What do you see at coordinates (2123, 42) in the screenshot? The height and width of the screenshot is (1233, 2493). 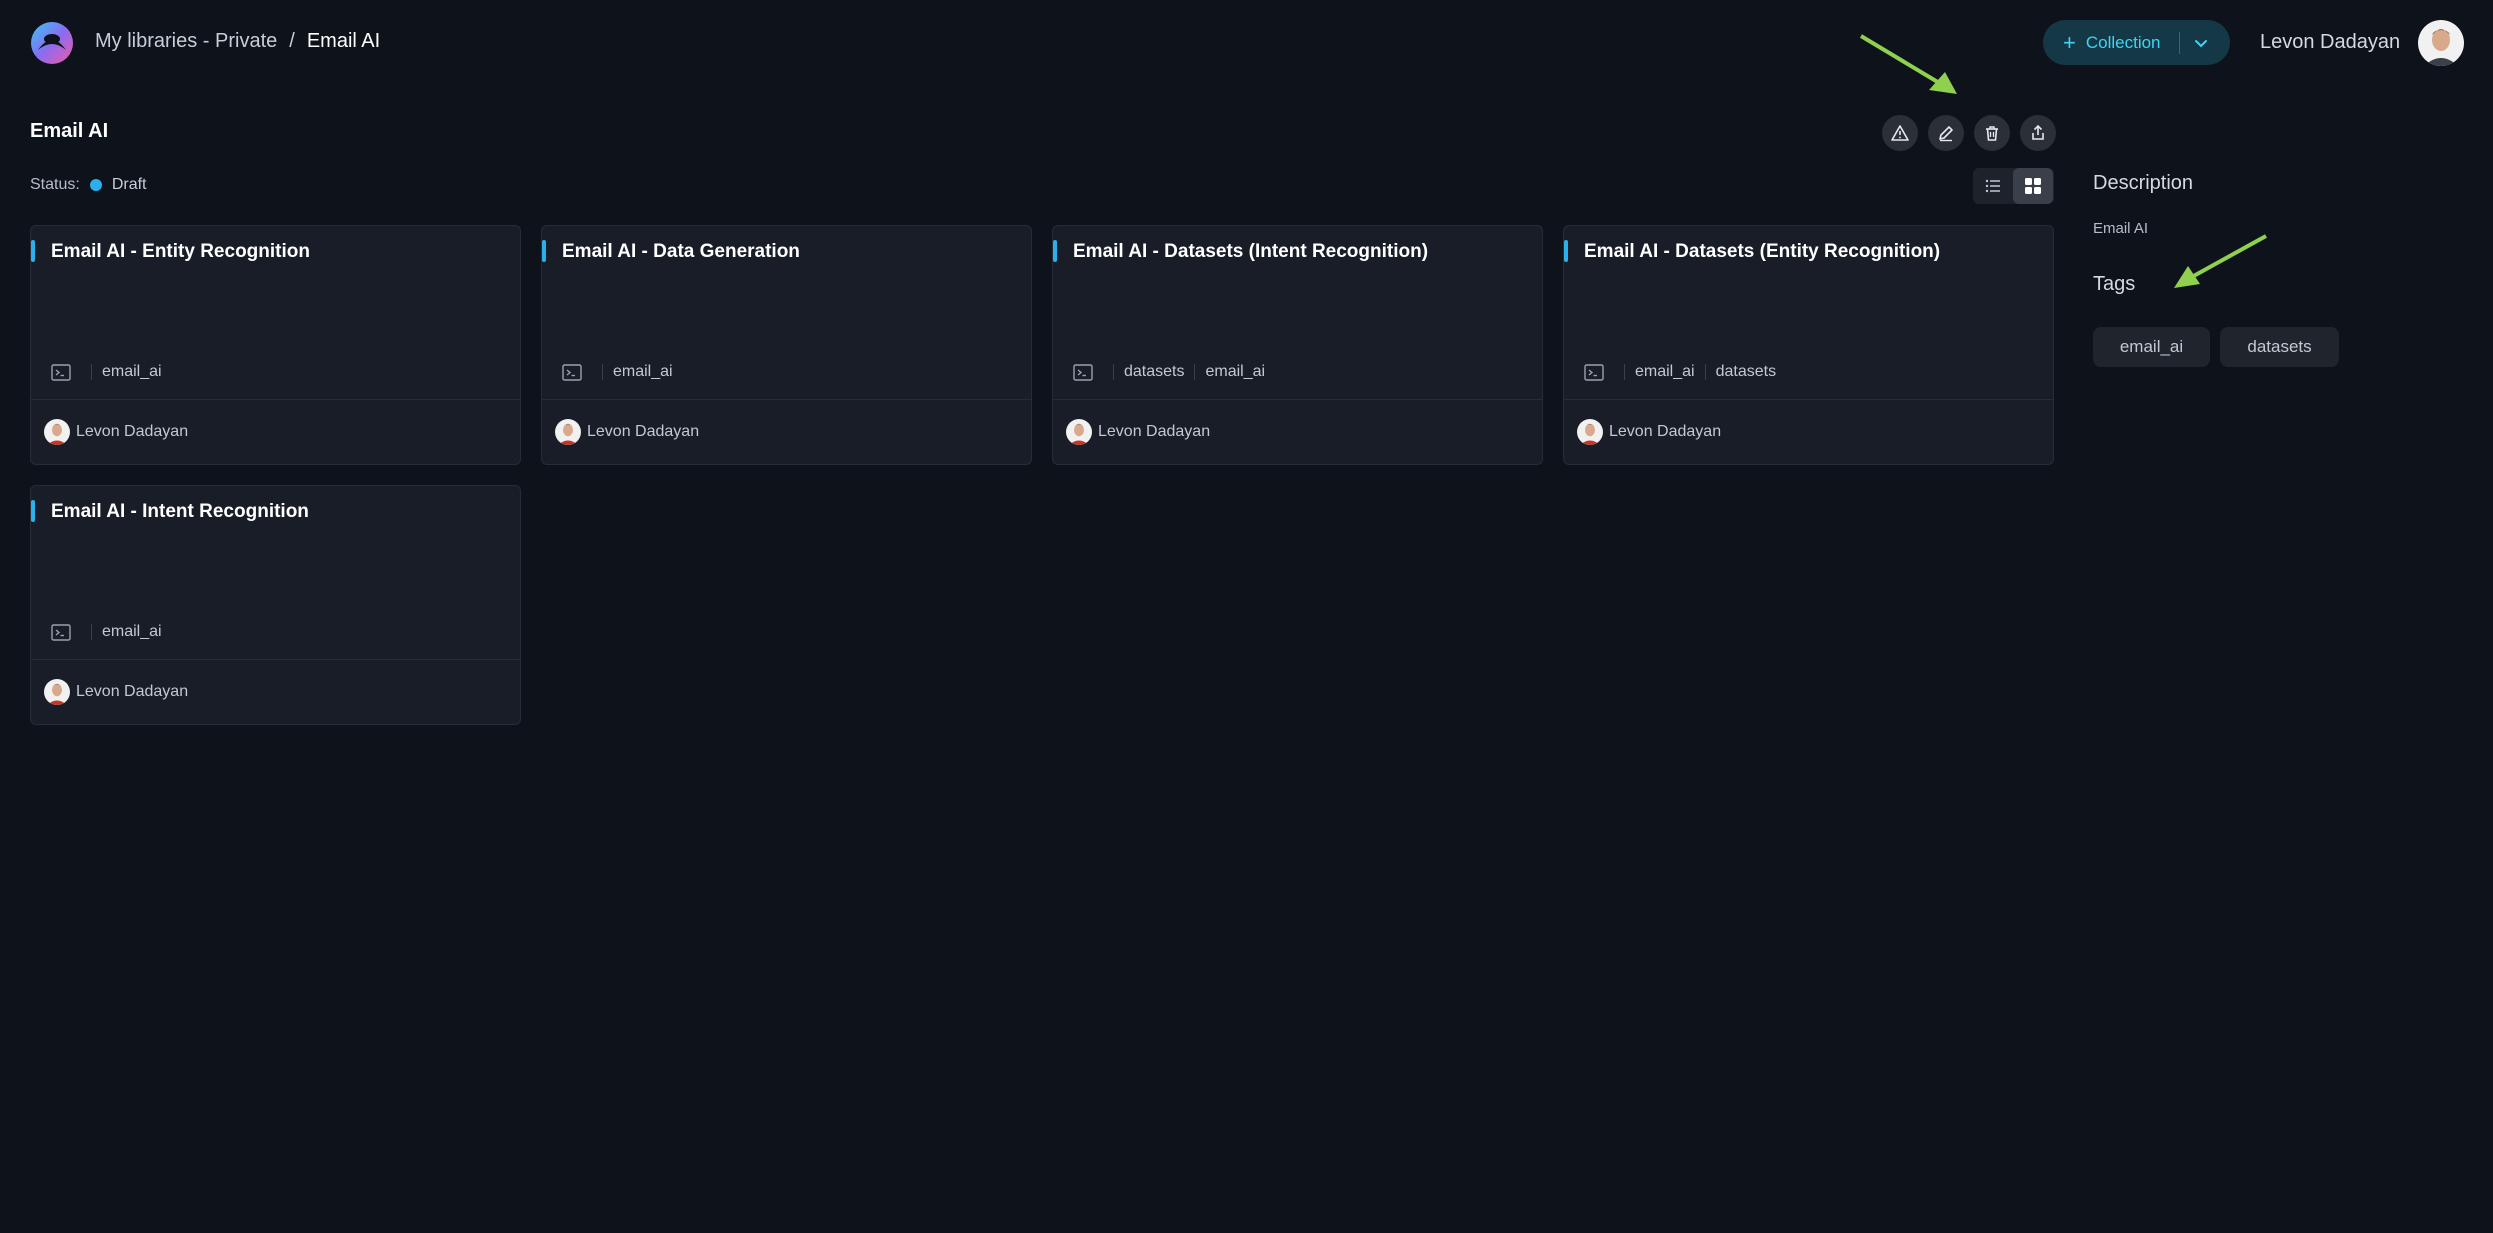 I see `collection-button-label: Collection` at bounding box center [2123, 42].